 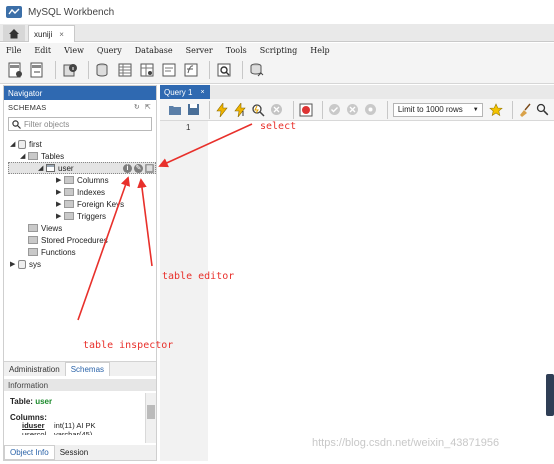 I want to click on rollback-icon, so click(x=353, y=109).